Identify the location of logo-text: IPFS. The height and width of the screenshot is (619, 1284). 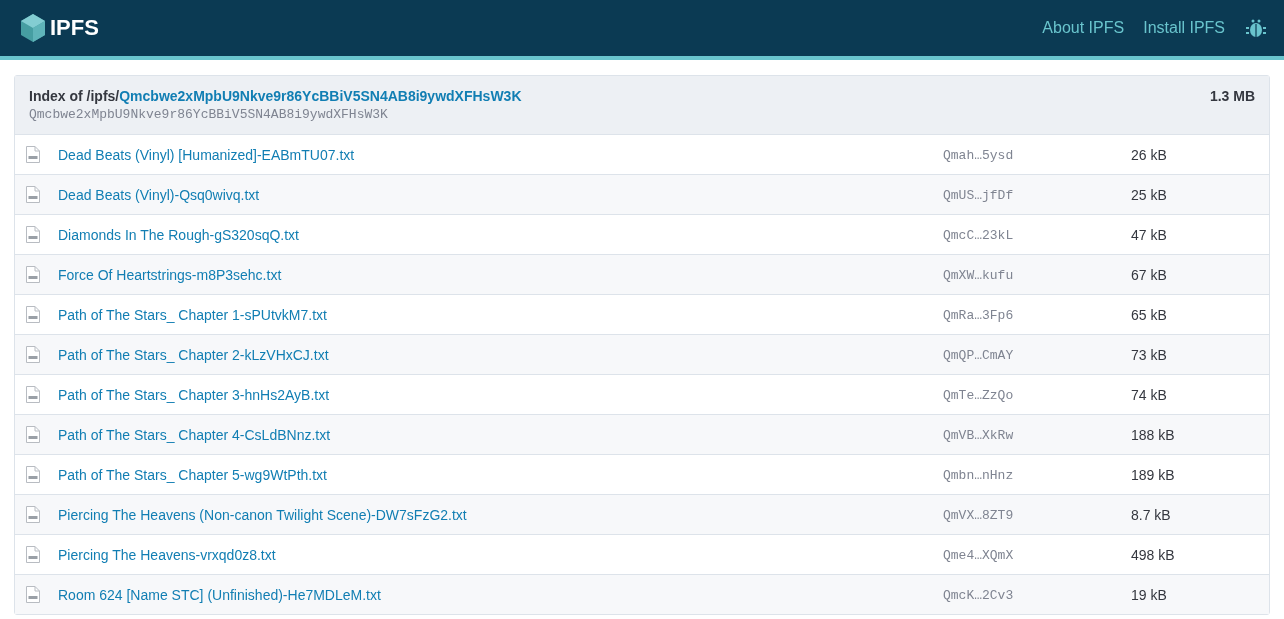
(74, 28).